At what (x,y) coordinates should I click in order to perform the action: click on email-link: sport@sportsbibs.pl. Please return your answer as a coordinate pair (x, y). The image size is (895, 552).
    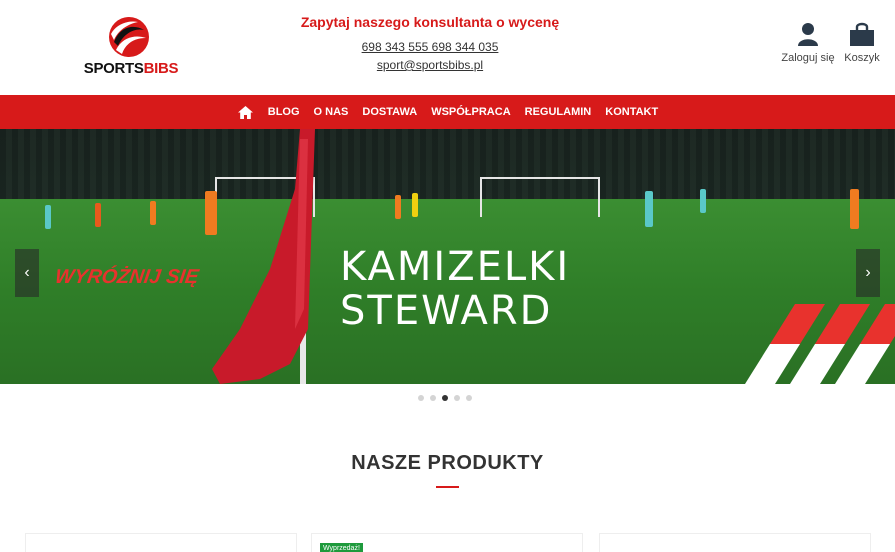
    Looking at the image, I should click on (430, 65).